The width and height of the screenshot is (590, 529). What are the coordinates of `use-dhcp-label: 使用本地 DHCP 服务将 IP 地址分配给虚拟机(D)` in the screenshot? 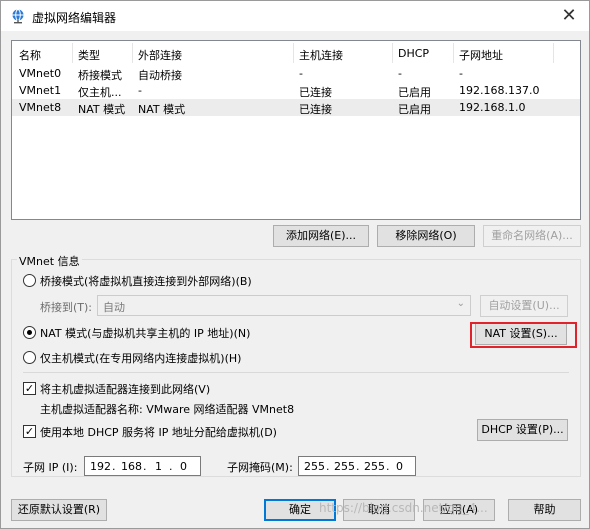 It's located at (158, 432).